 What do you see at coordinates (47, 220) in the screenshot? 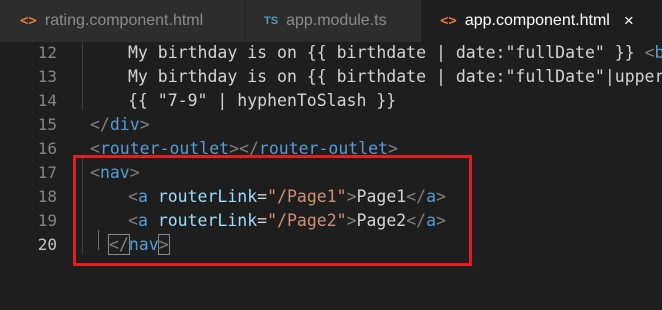
I see `line-number: 19` at bounding box center [47, 220].